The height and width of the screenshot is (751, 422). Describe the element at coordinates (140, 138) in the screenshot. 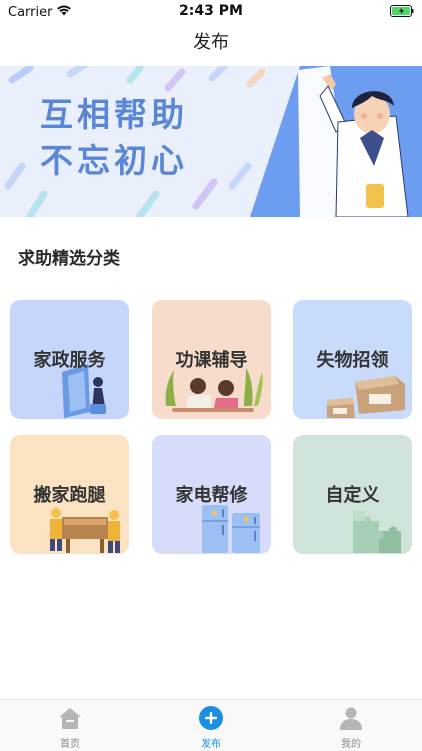

I see `banner-slogan: 互相帮助 不忘初心` at that location.